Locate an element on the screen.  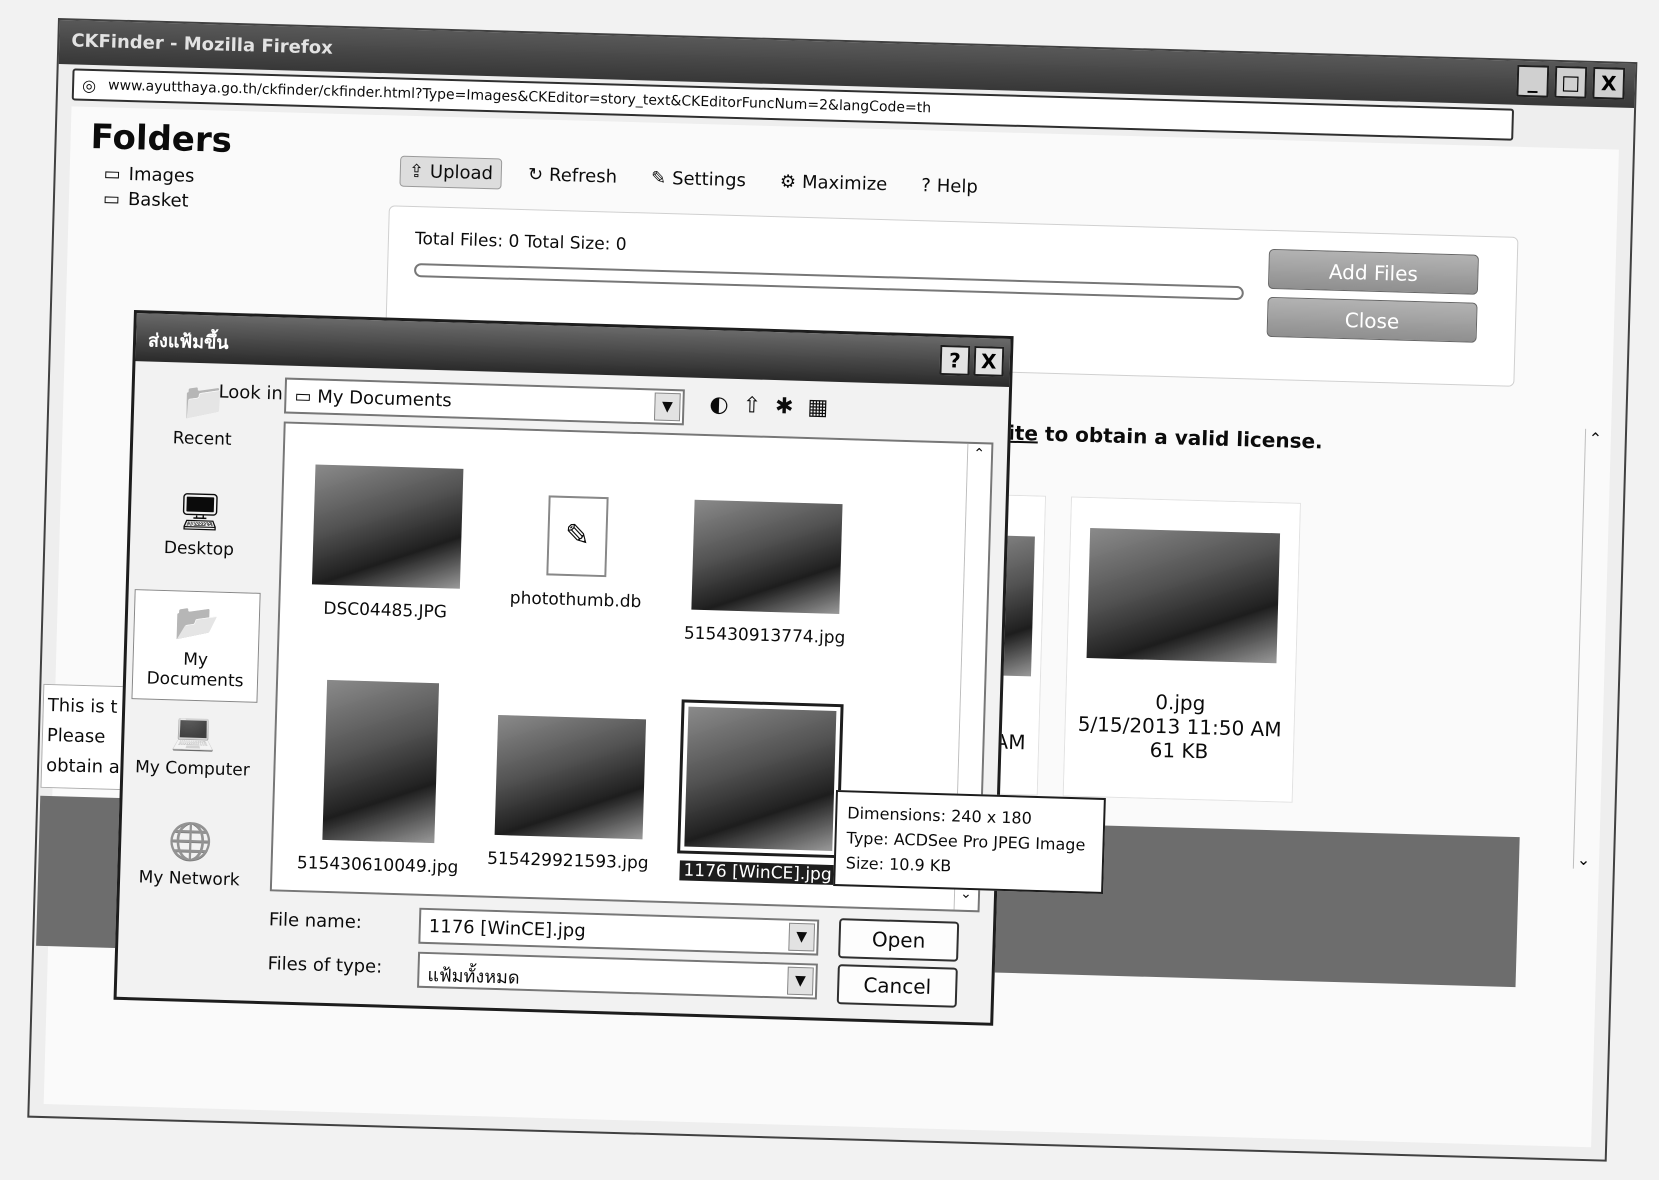
dialog-close-button: X is located at coordinates (989, 361).